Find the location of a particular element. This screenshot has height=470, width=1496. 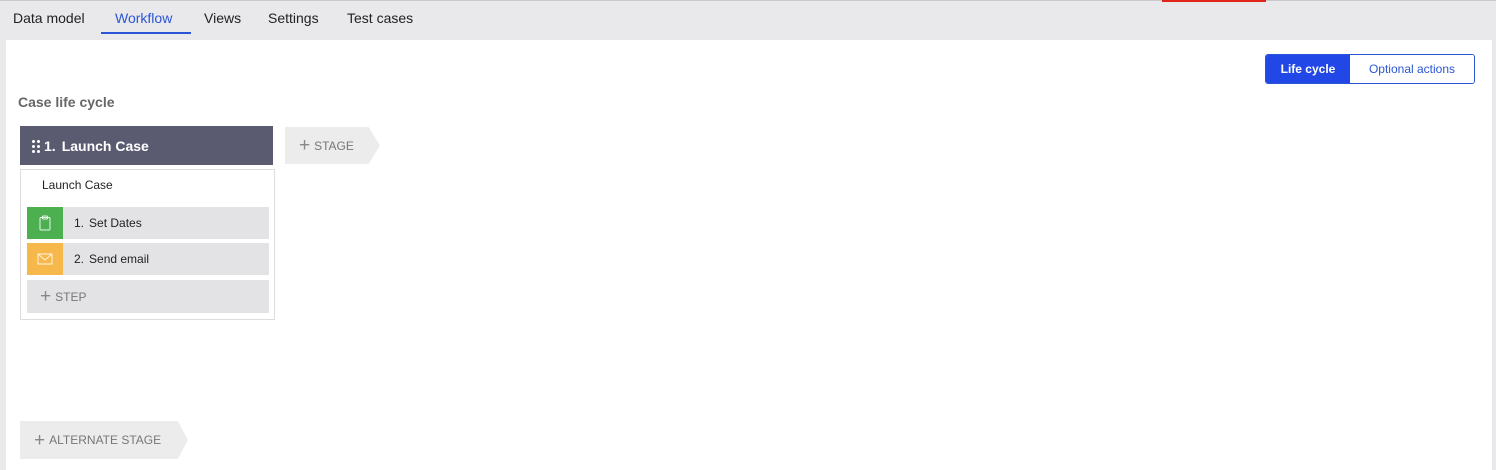

tab-test-cases: Test cases is located at coordinates (380, 18).